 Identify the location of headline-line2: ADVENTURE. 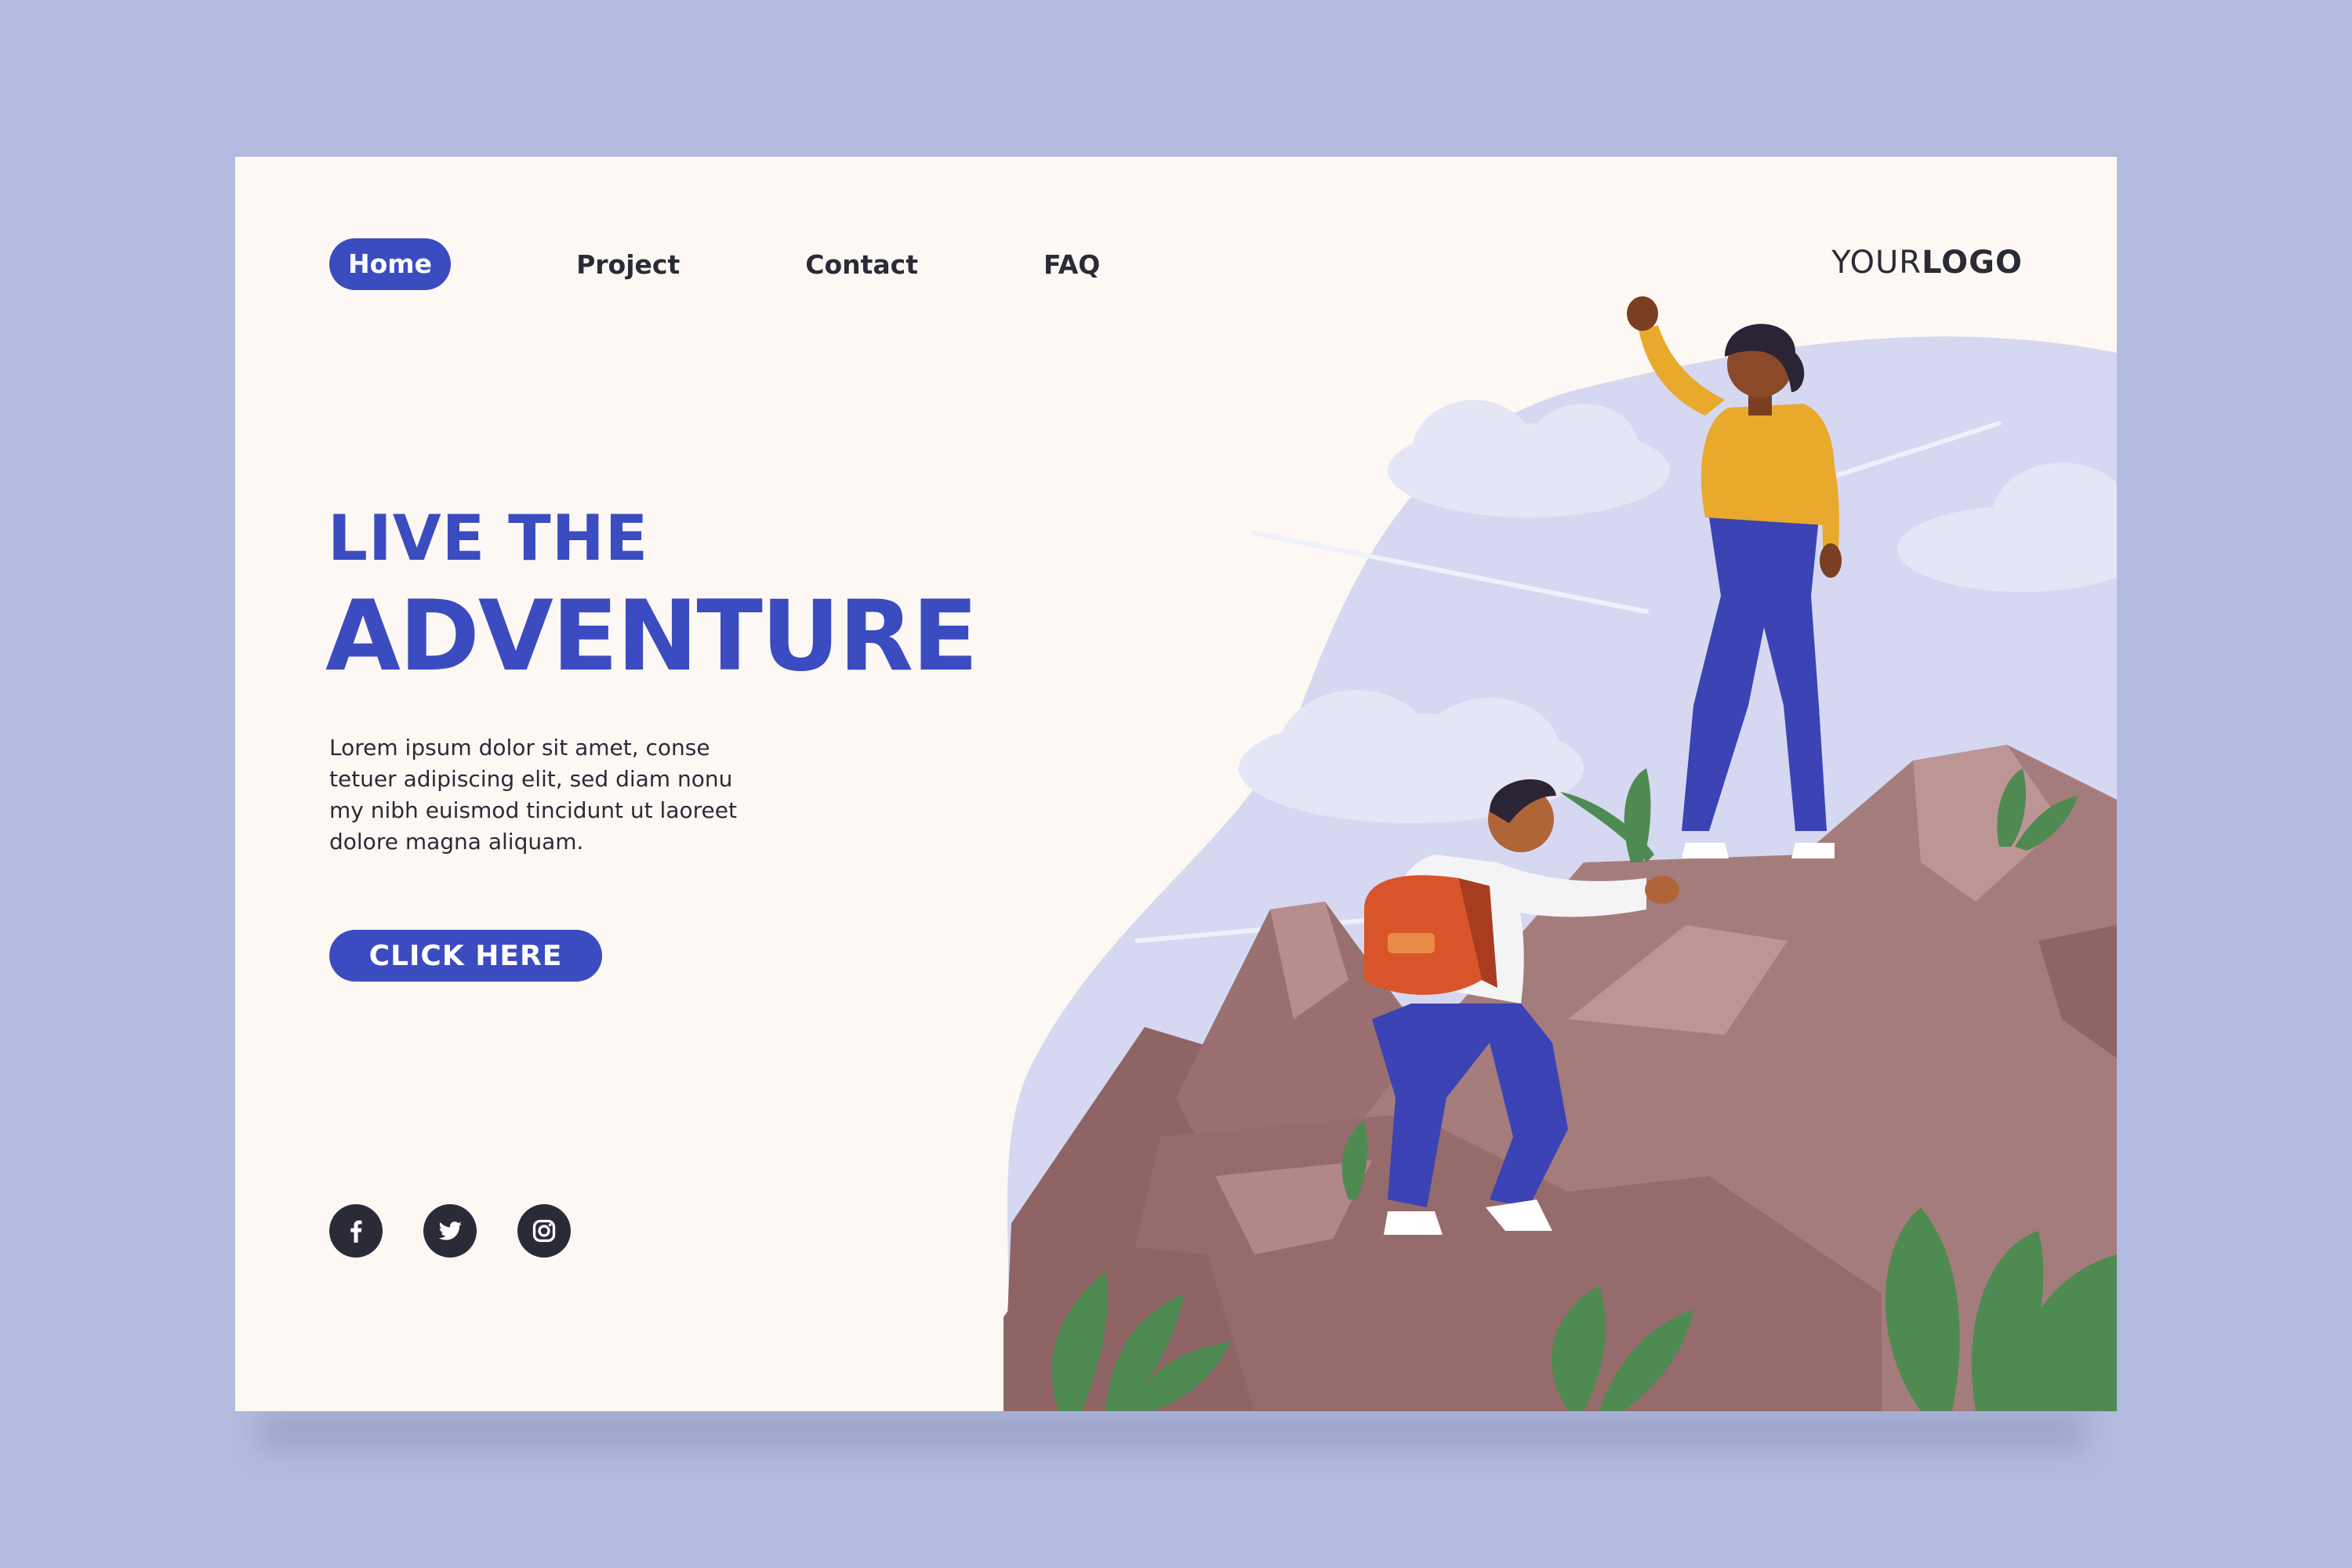
(651, 636).